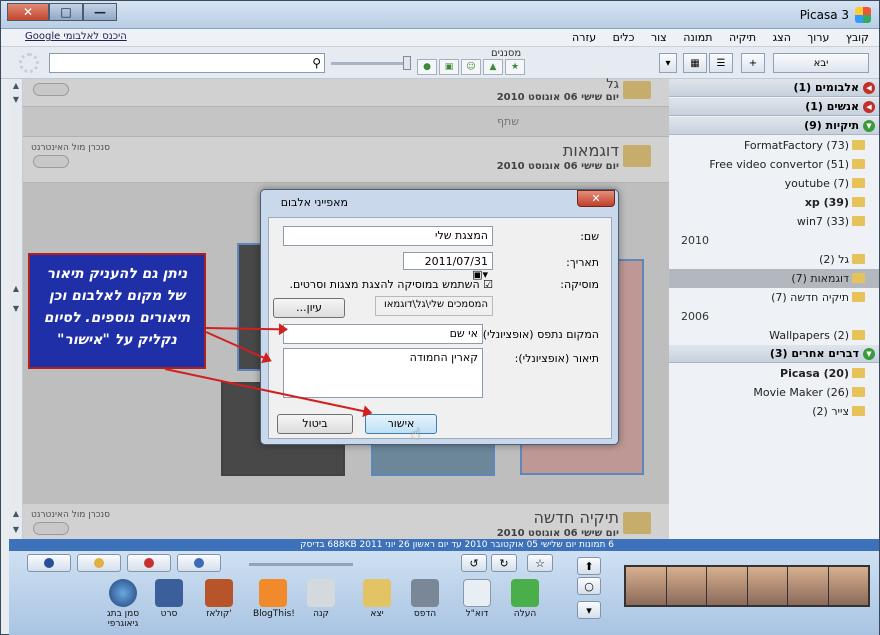  I want to click on filter-slider-knob, so click(407, 63).